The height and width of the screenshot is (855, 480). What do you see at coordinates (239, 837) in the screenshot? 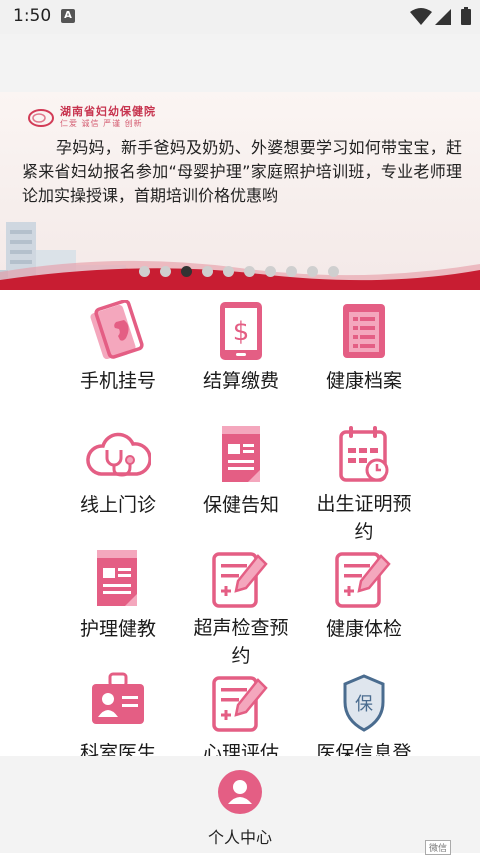
I see `nav-label: 个人中心` at bounding box center [239, 837].